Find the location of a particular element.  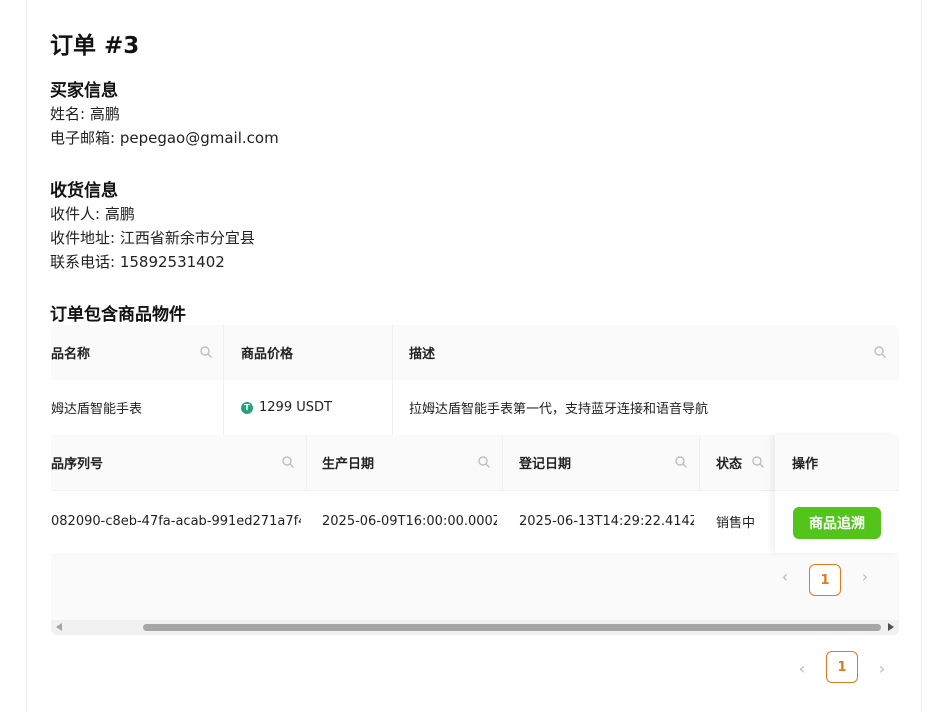

shipping-address: 收件地址: 江西省新余市分宜县 is located at coordinates (152, 238).